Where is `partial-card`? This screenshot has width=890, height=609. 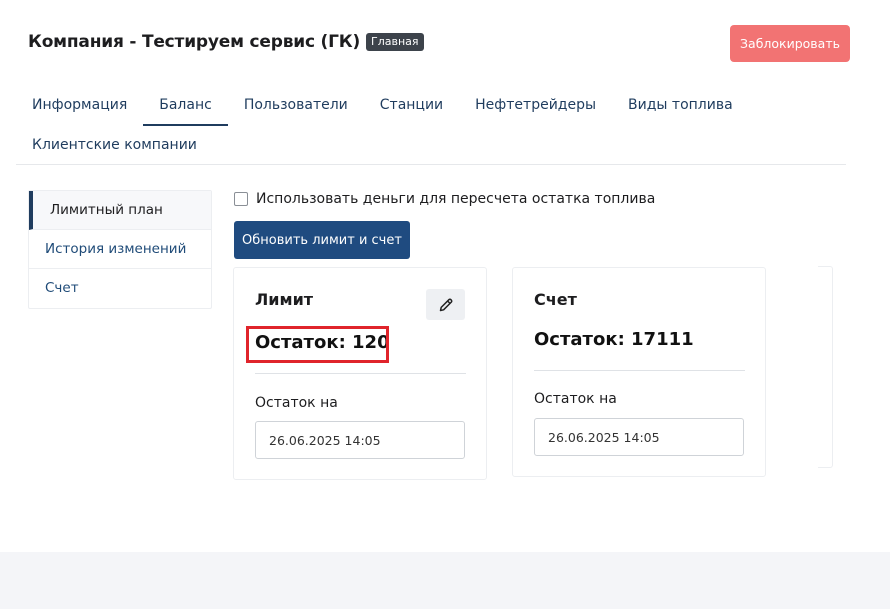
partial-card is located at coordinates (825, 367).